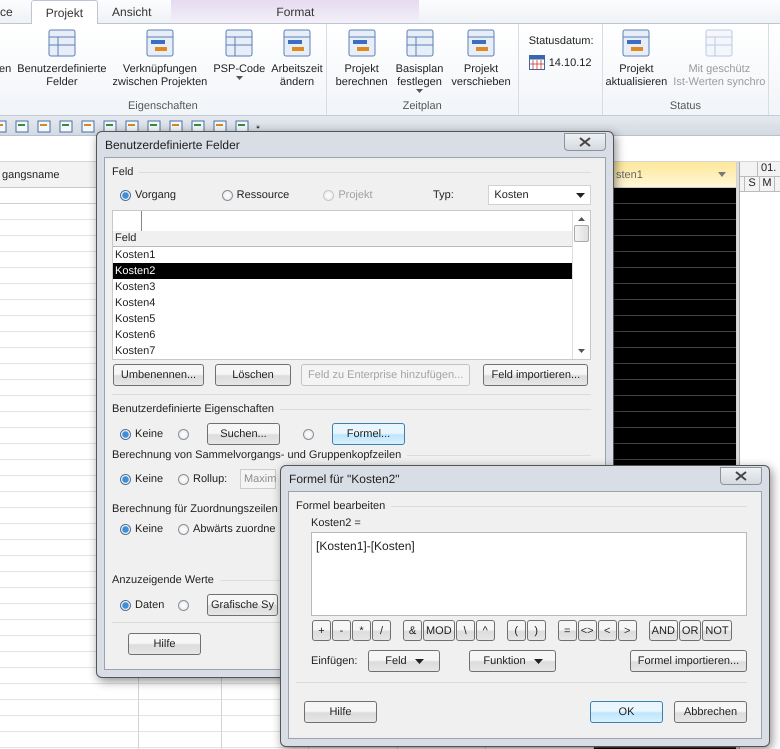 This screenshot has width=780, height=749. What do you see at coordinates (607, 630) in the screenshot?
I see `operator-button: <` at bounding box center [607, 630].